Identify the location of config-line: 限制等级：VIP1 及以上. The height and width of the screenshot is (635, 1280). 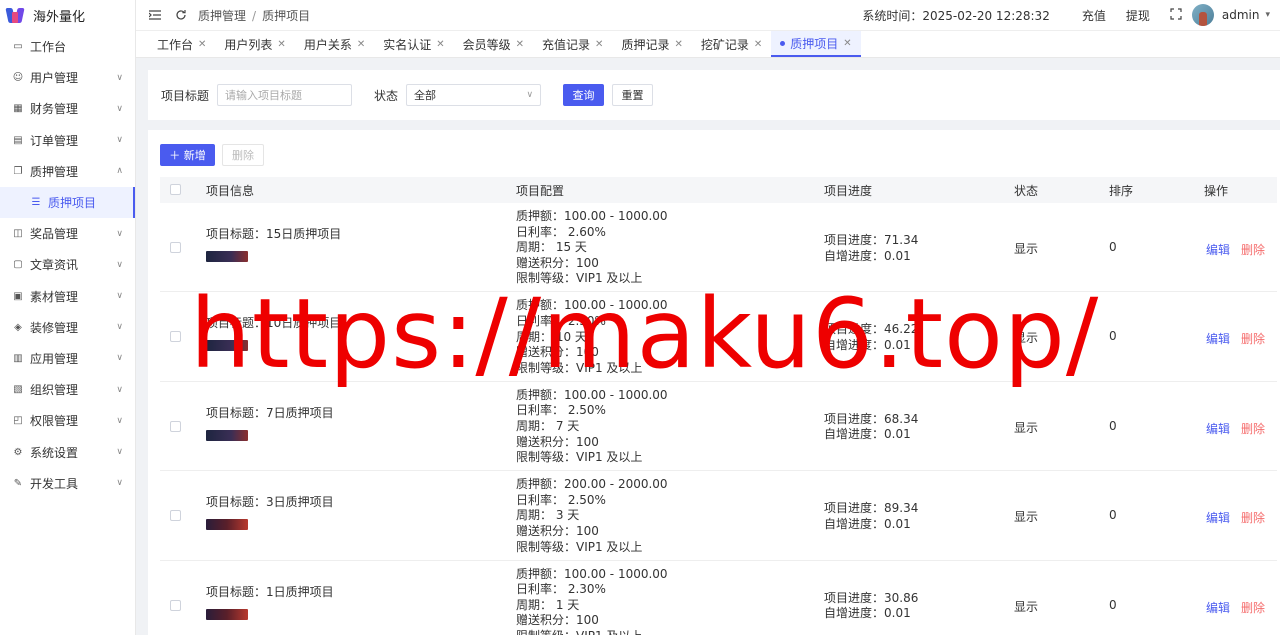
(579, 367).